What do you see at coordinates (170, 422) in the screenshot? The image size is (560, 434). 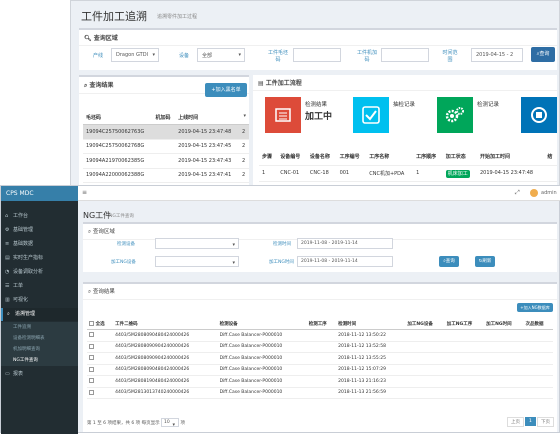 I see `page-size-select: 10` at bounding box center [170, 422].